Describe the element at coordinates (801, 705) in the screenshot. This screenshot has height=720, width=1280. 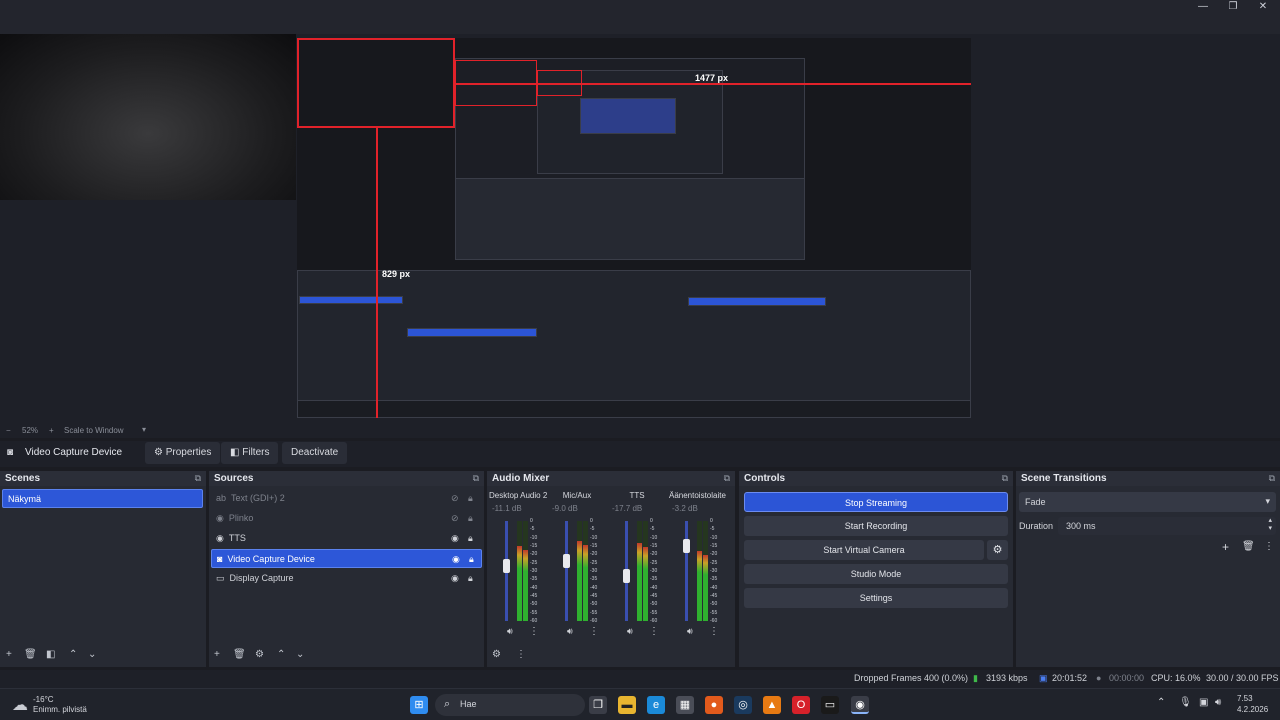
I see `opera-icon: O` at that location.